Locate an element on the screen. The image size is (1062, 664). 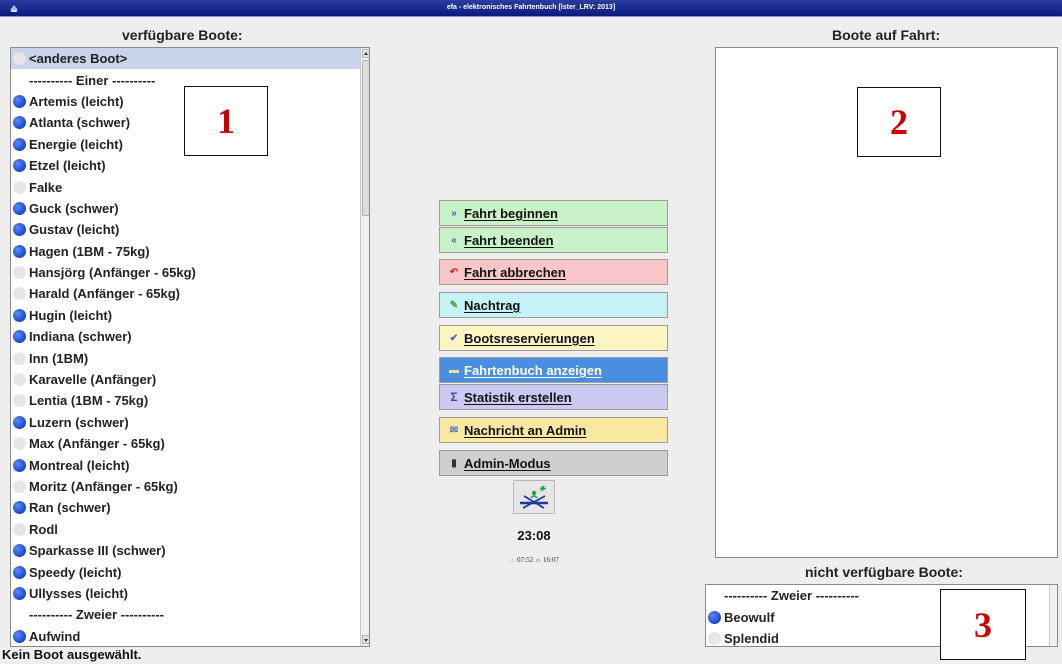
end-trip-button: « Fahrt beenden is located at coordinates (553, 240).